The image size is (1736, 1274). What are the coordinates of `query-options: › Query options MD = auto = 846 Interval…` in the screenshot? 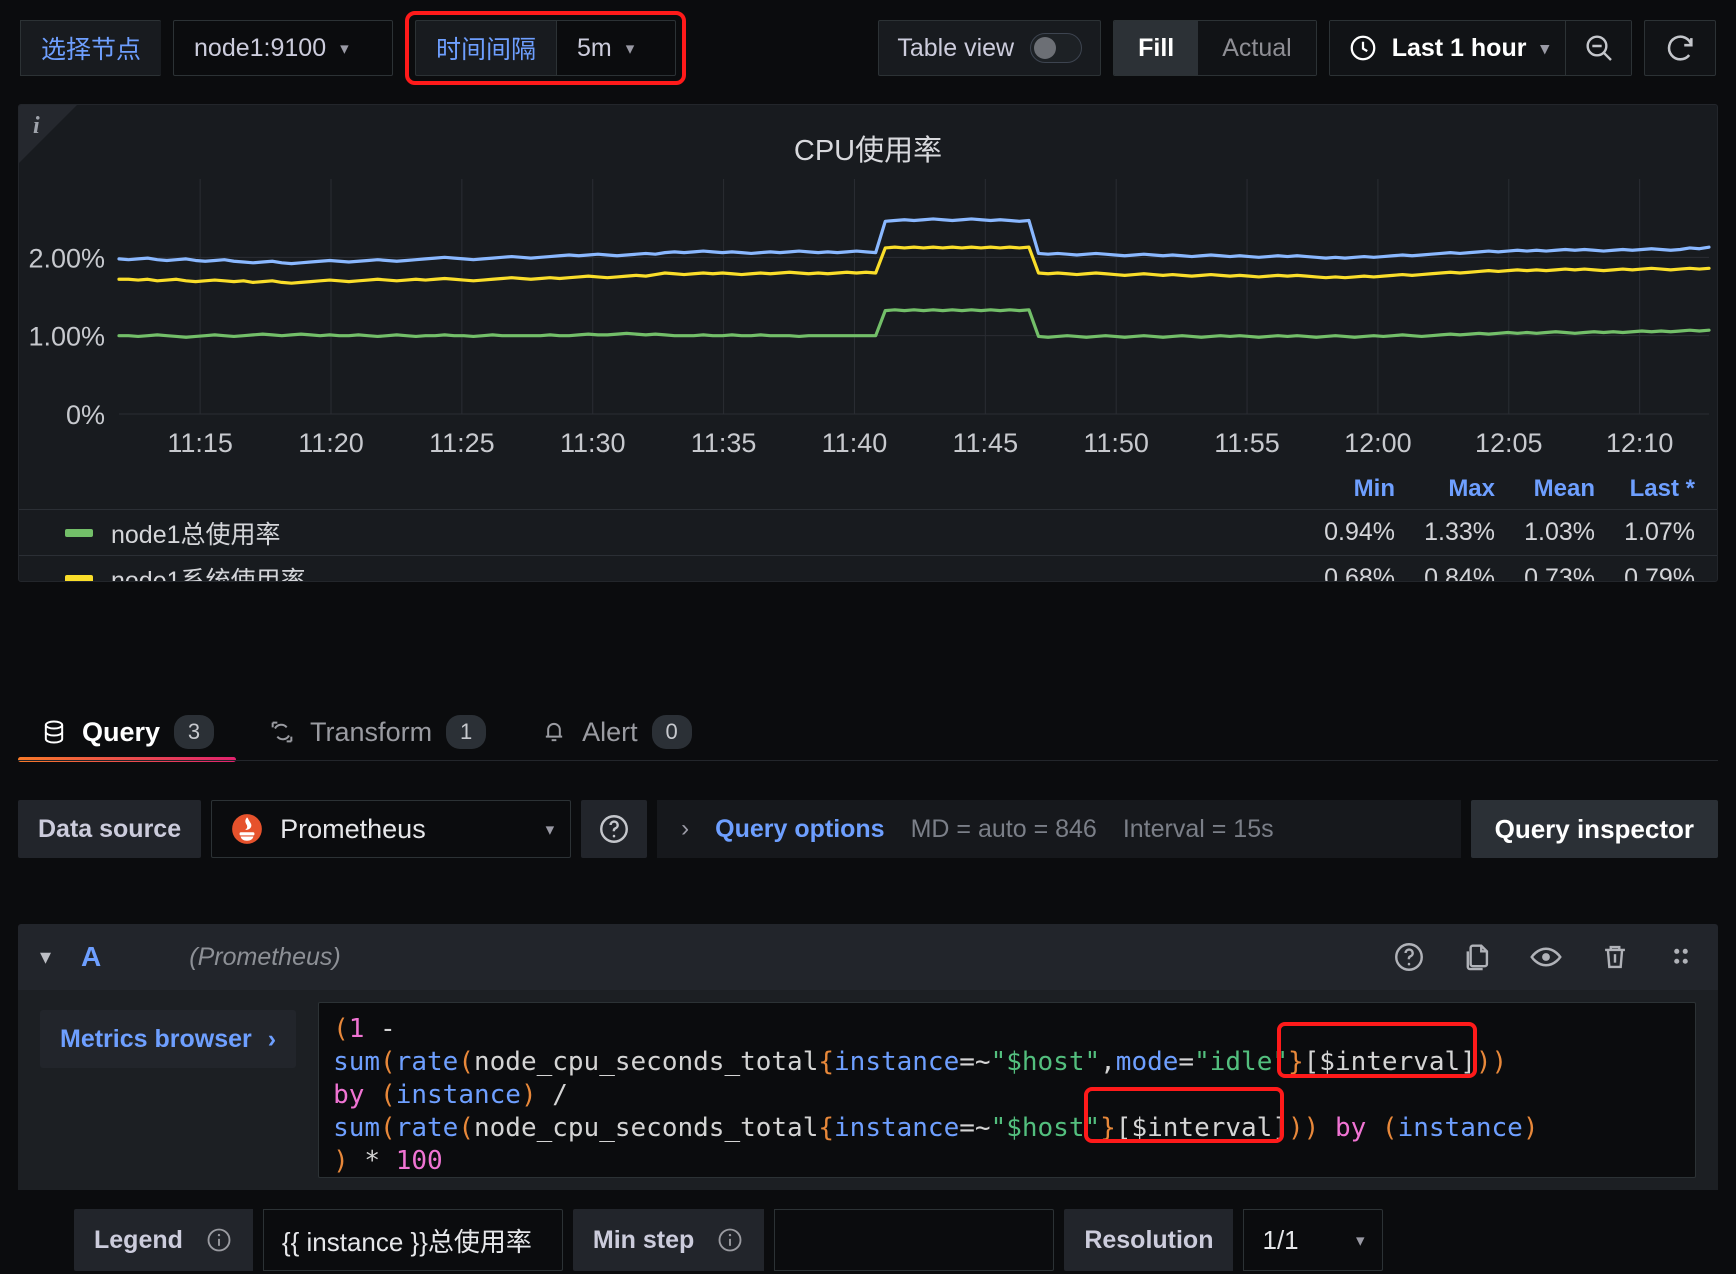 It's located at (1059, 829).